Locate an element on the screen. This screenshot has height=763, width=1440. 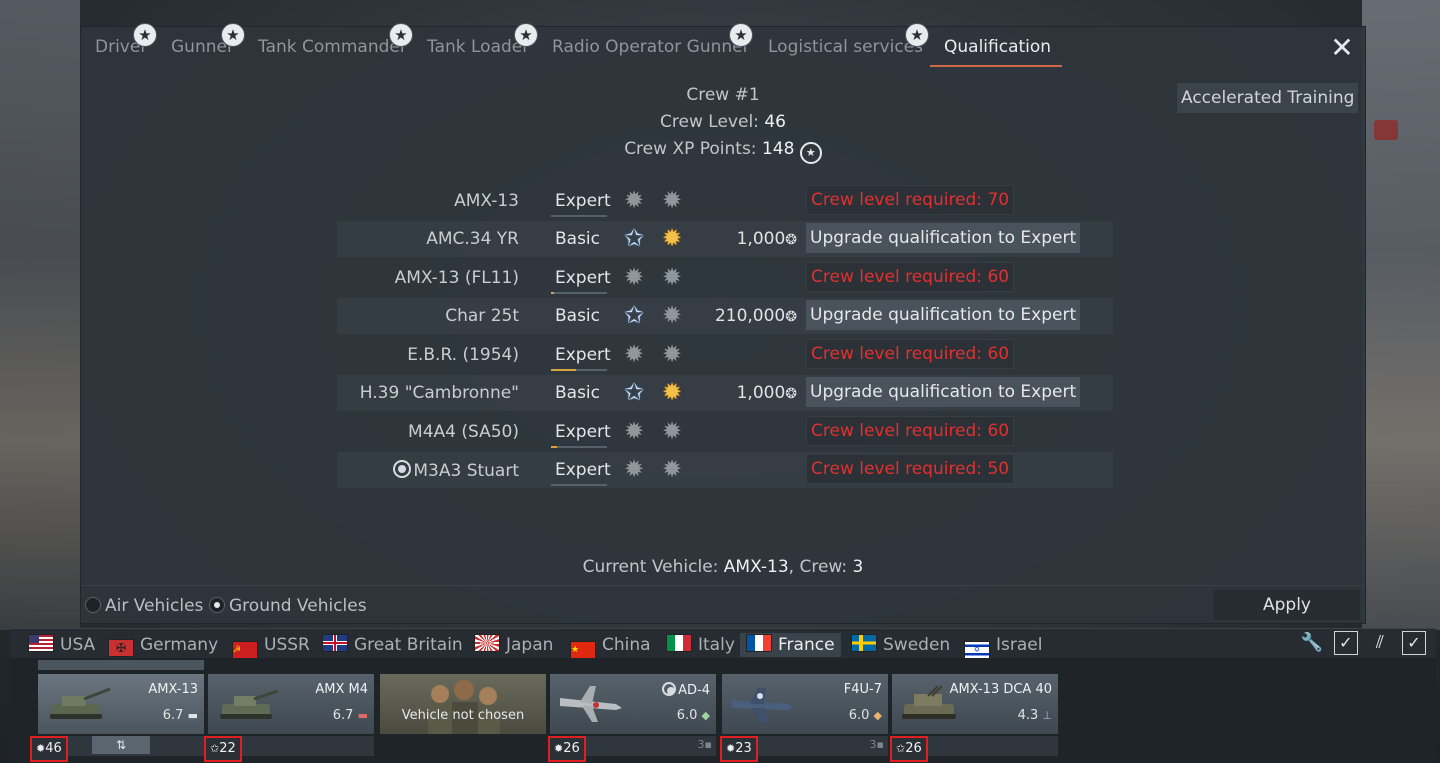
ammo-icon: ⫽ is located at coordinates (1380, 643).